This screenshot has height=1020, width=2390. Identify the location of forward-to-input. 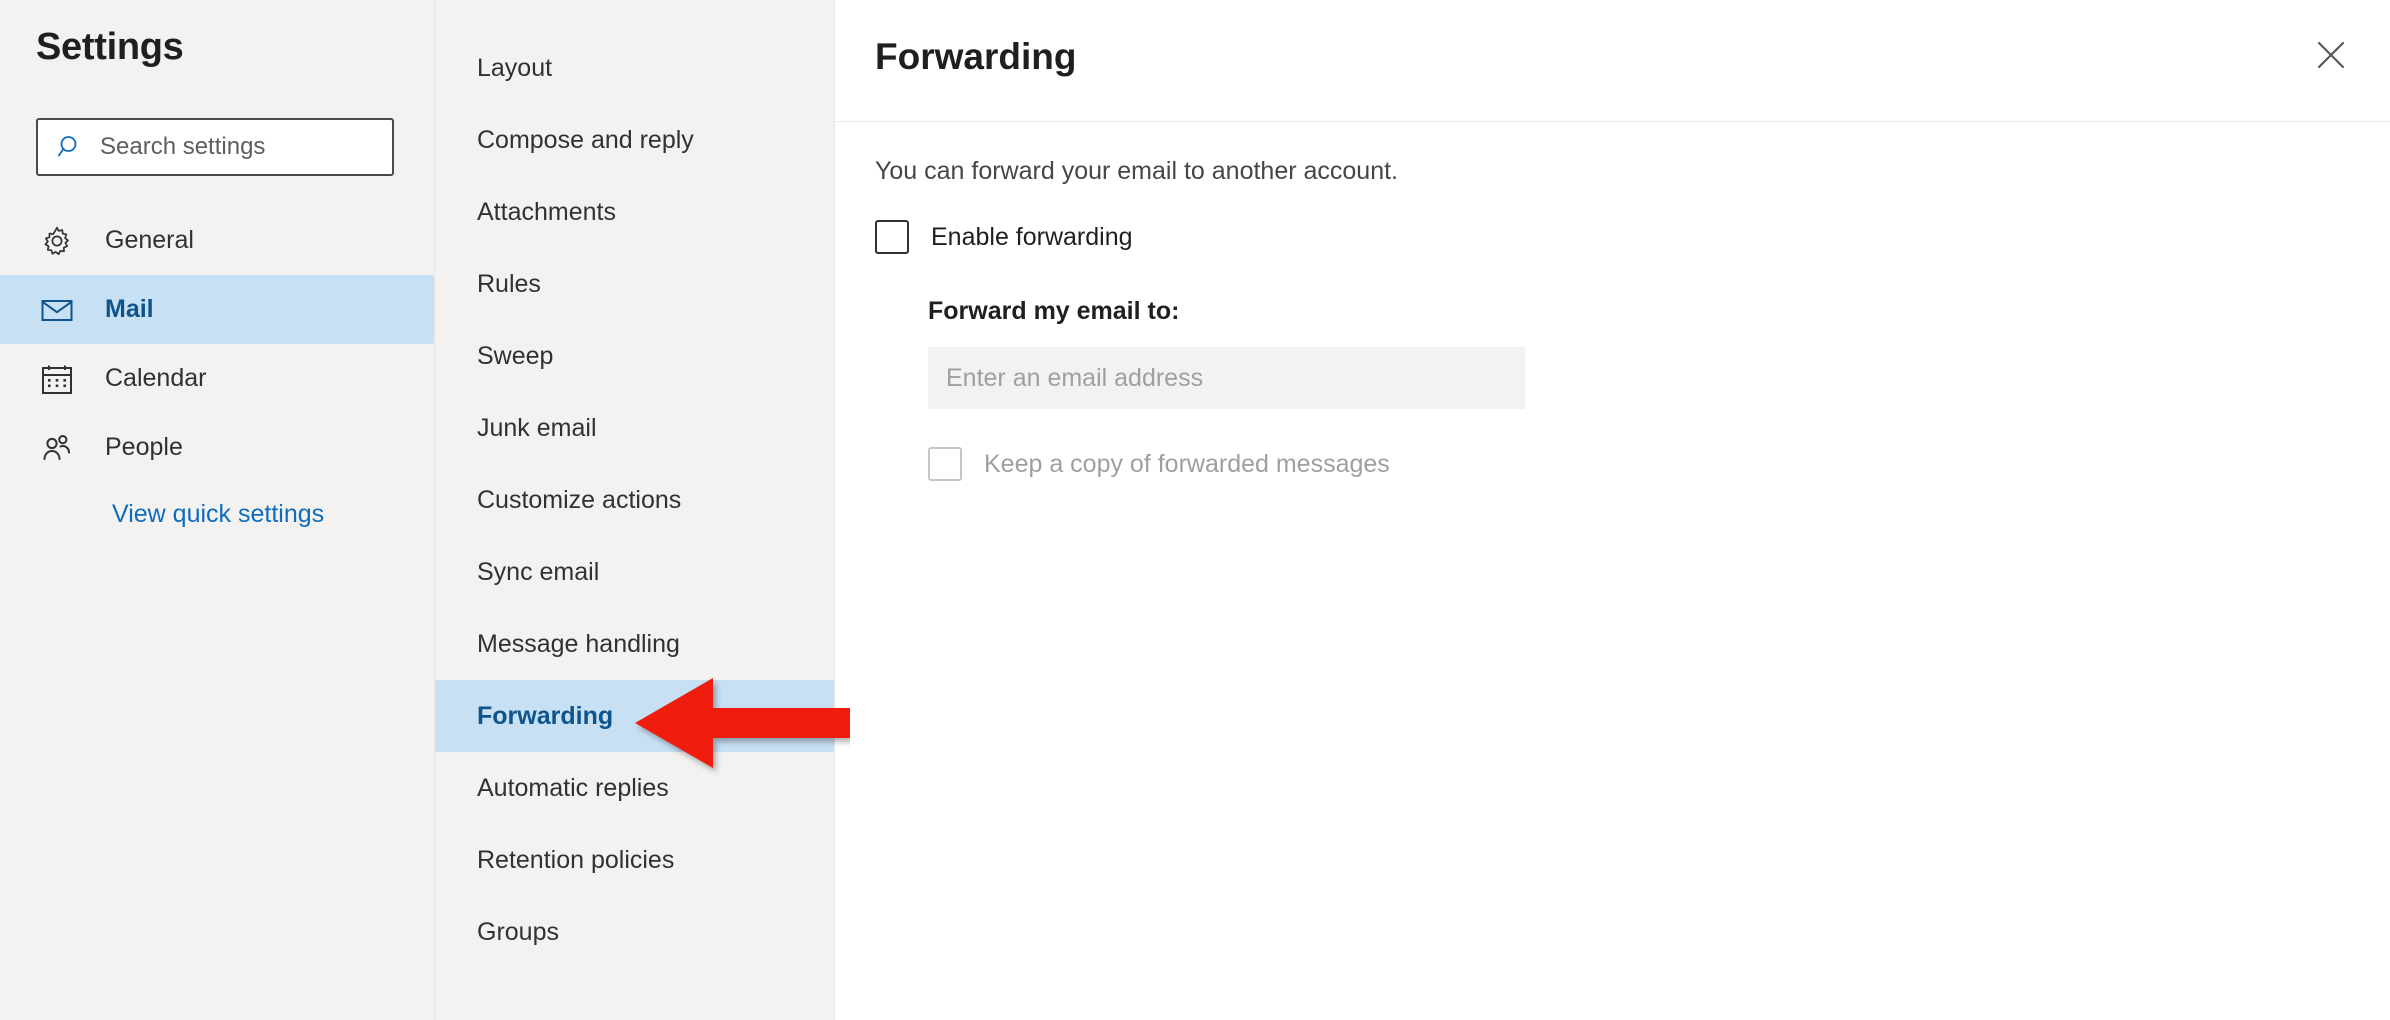
(1226, 378).